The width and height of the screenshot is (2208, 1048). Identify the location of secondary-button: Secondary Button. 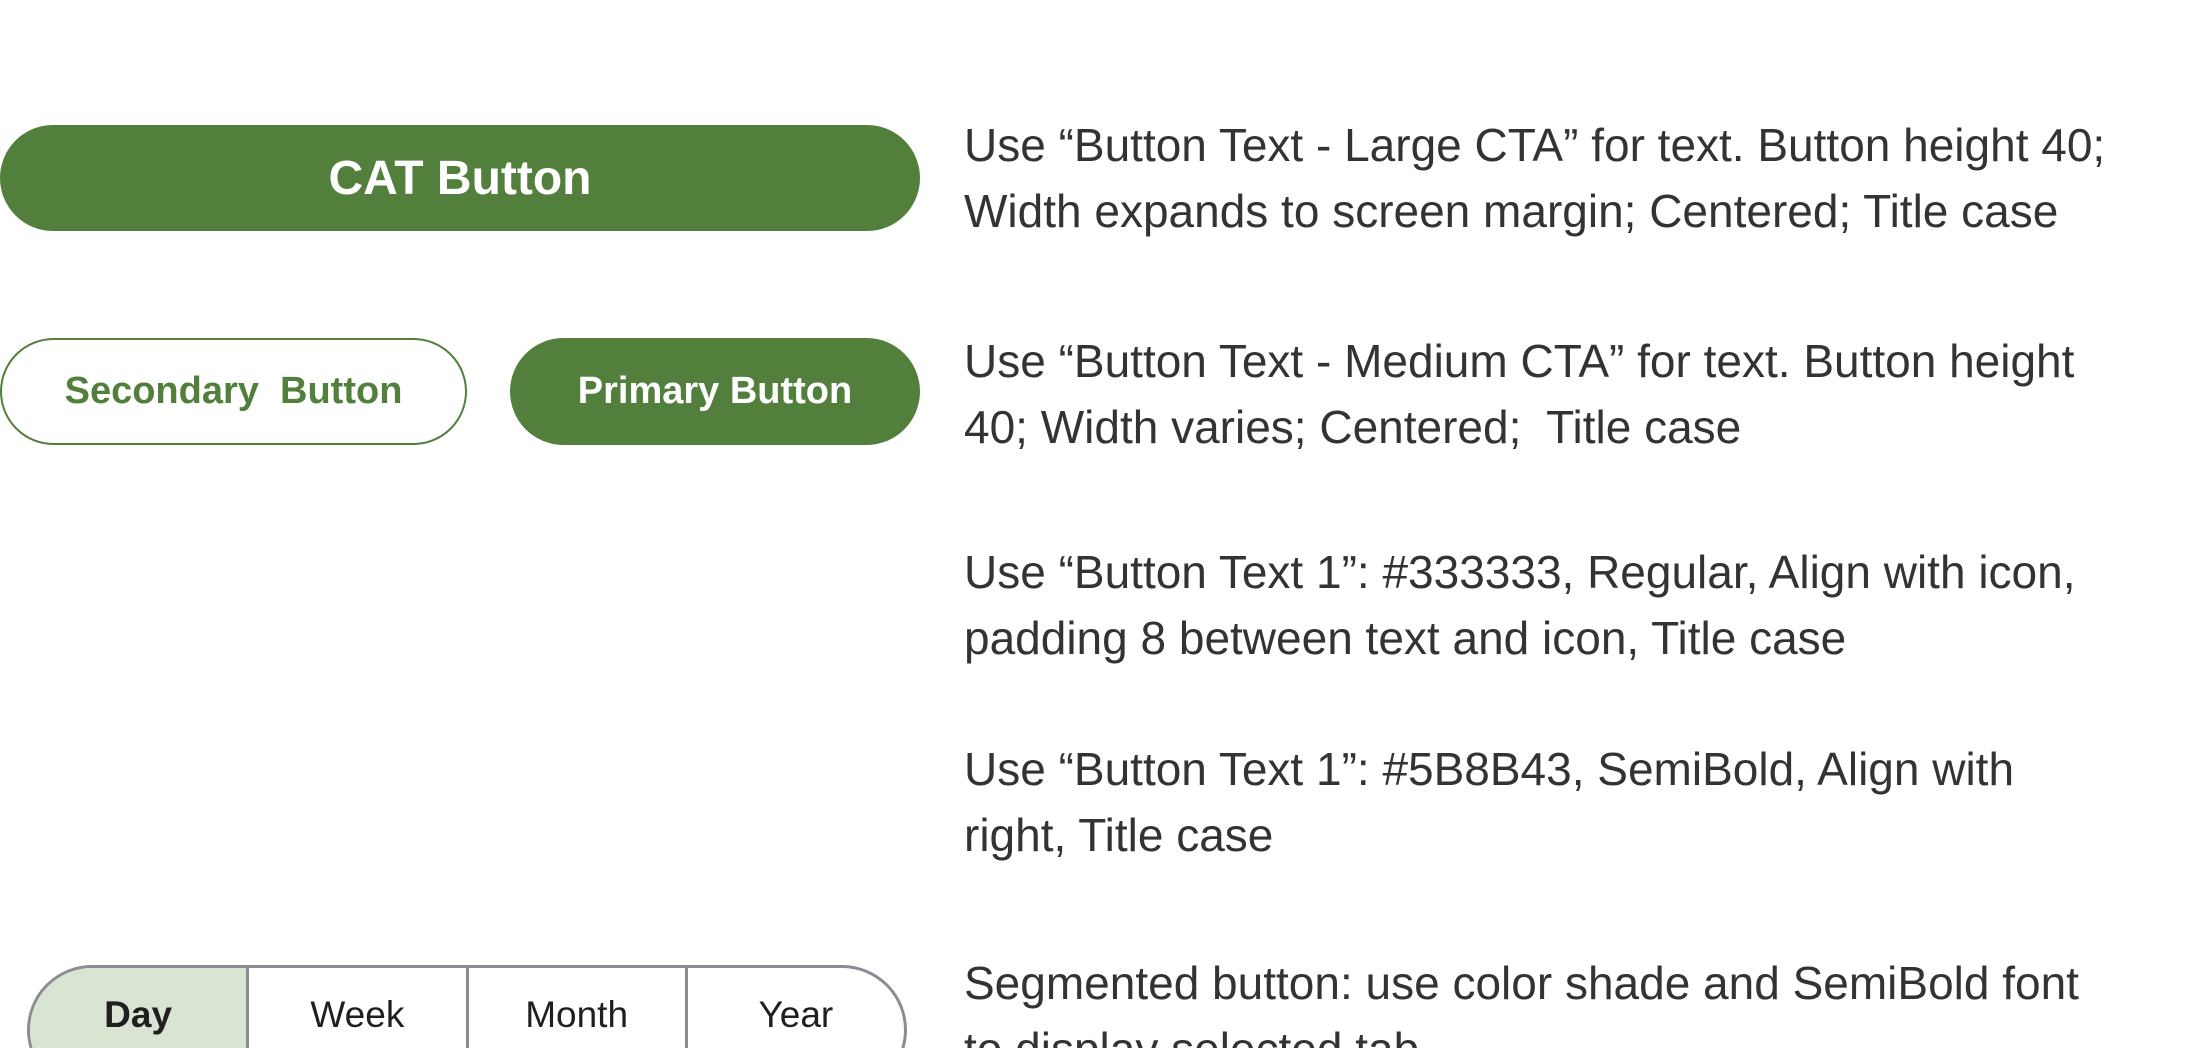
(233, 391).